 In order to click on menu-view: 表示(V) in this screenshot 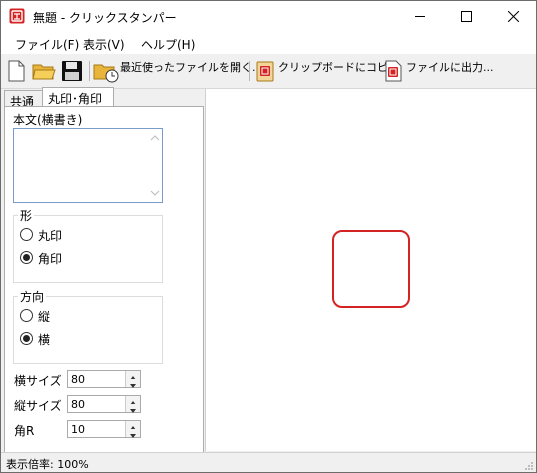, I will do `click(104, 44)`.